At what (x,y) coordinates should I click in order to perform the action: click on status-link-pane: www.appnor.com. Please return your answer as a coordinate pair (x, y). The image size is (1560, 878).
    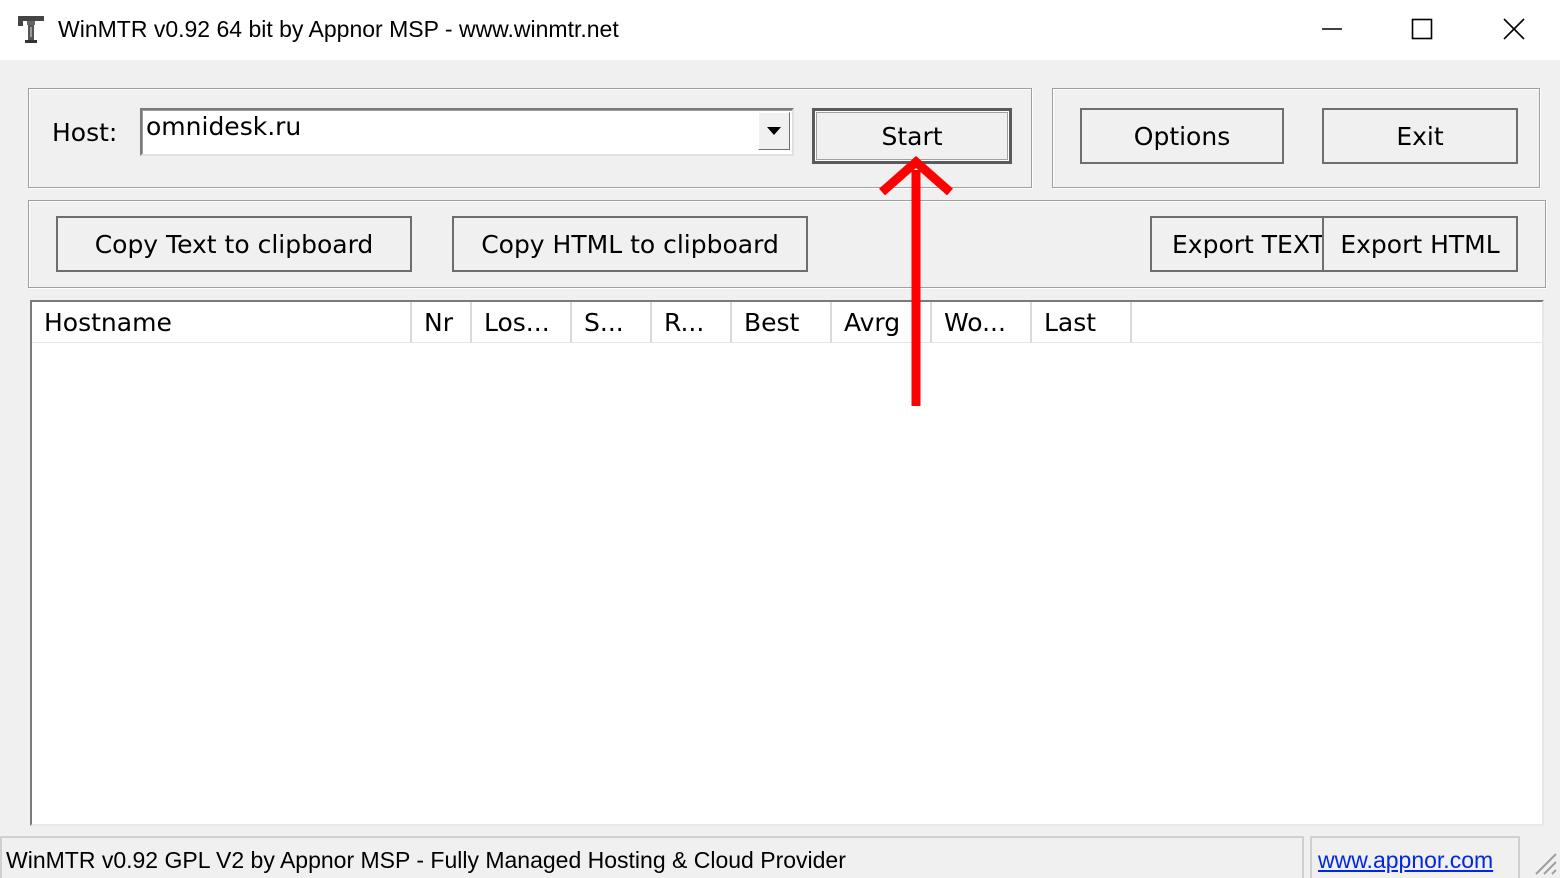
    Looking at the image, I should click on (1415, 857).